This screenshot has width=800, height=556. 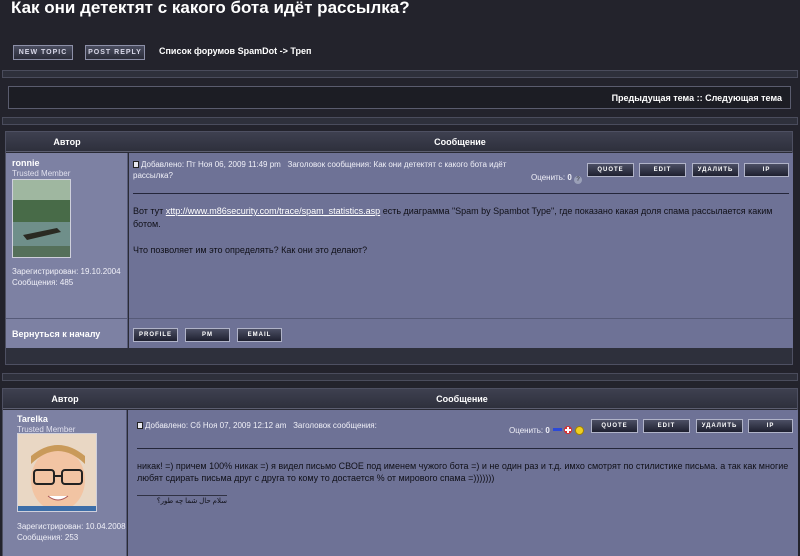 What do you see at coordinates (71, 526) in the screenshot?
I see `author-registered: Зарегистрирован: 10.04.2008` at bounding box center [71, 526].